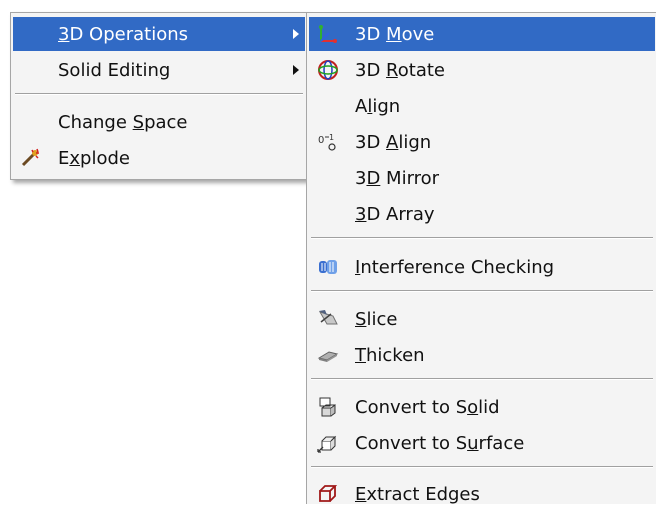  I want to click on menu-item-change-space: Change Space, so click(159, 122).